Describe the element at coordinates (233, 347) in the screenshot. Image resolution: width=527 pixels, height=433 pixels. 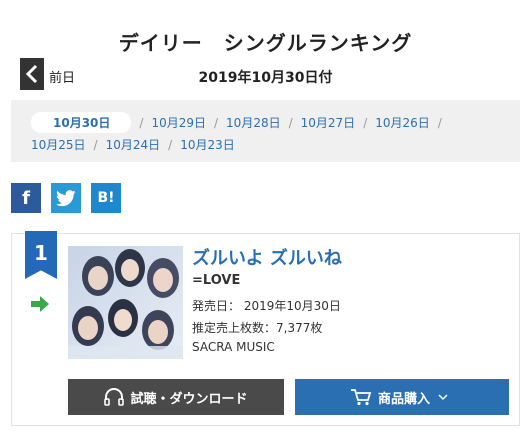
I see `record-label: SACRA MUSIC` at that location.